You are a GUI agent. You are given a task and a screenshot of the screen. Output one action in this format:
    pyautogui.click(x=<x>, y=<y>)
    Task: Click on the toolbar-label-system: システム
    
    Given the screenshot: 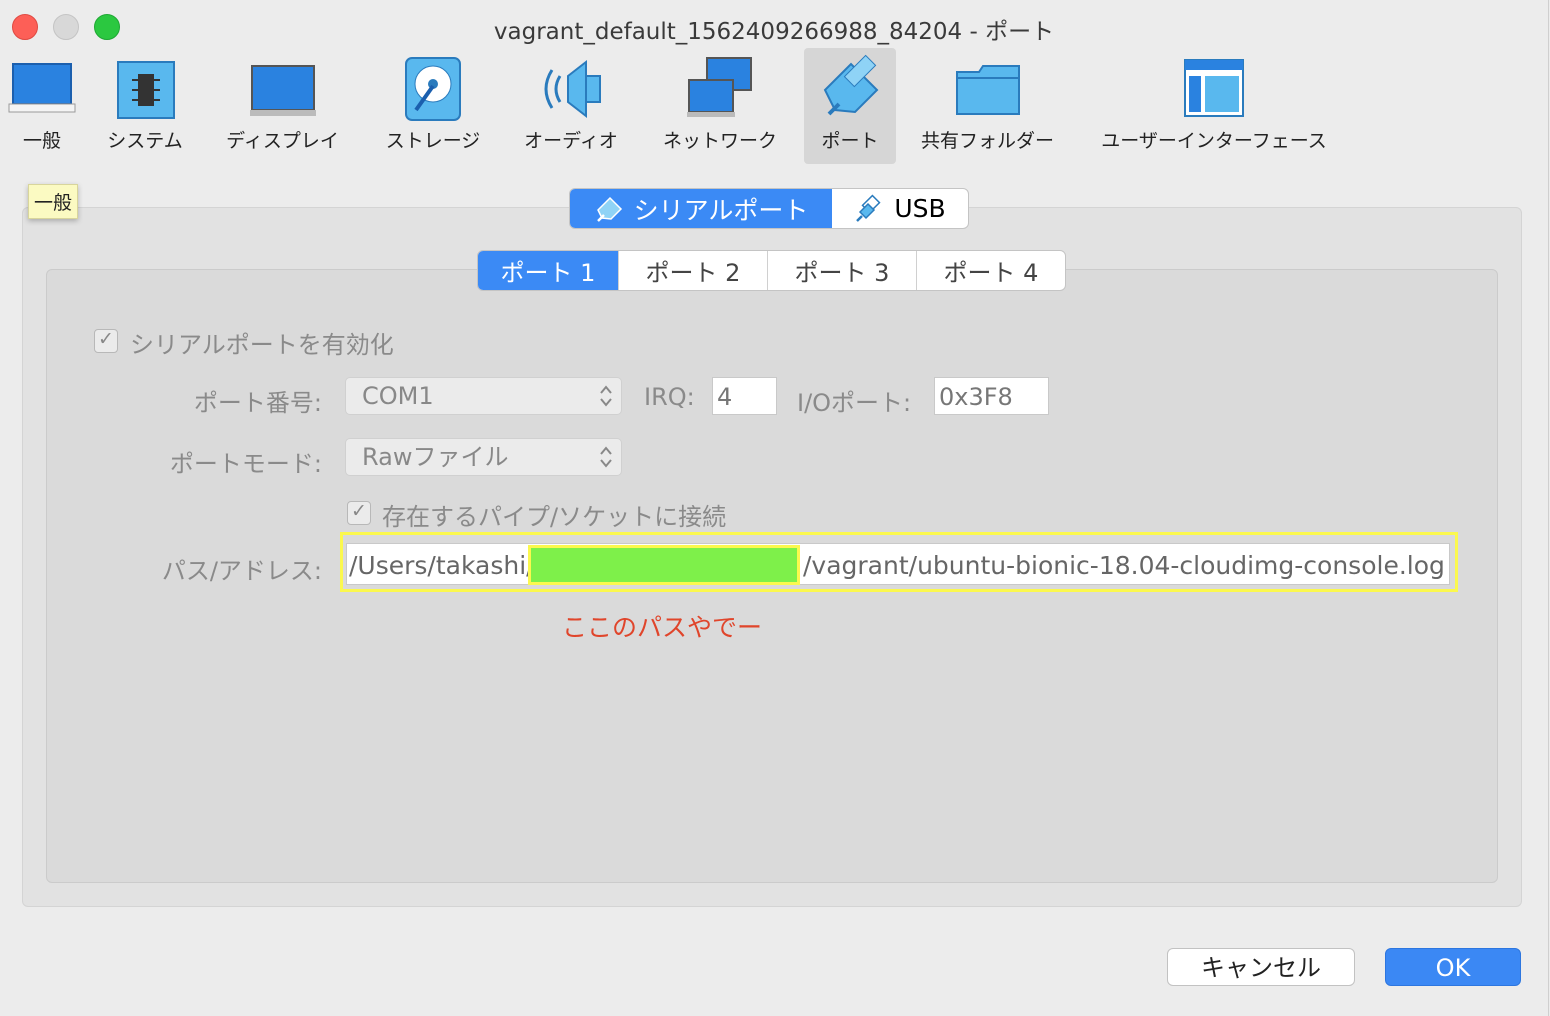 What is the action you would take?
    pyautogui.click(x=145, y=141)
    